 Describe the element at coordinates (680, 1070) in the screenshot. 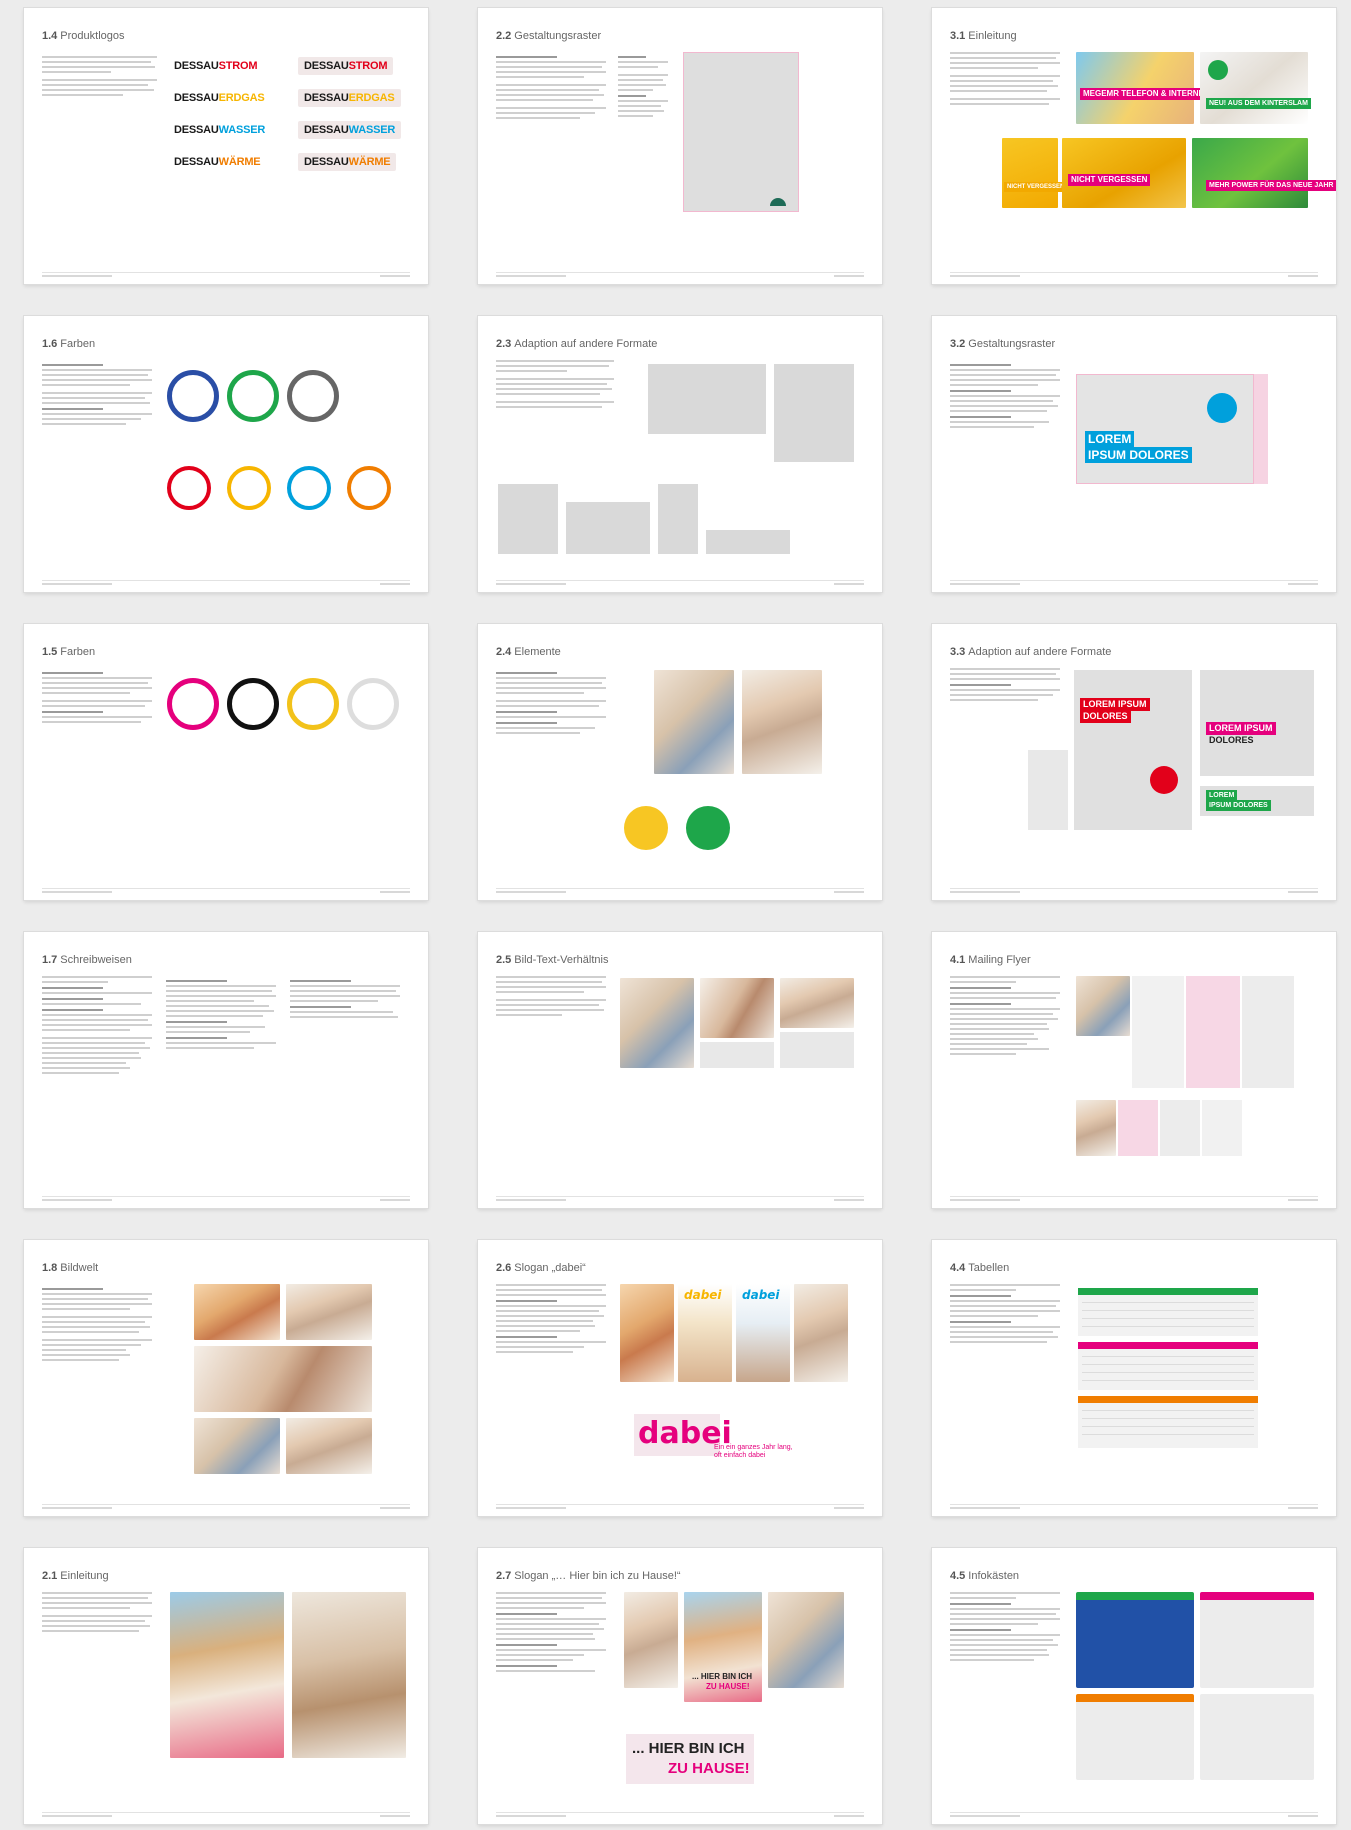

I see `page-bild-text: 2.5 Bild-Text-Verhältnis` at that location.